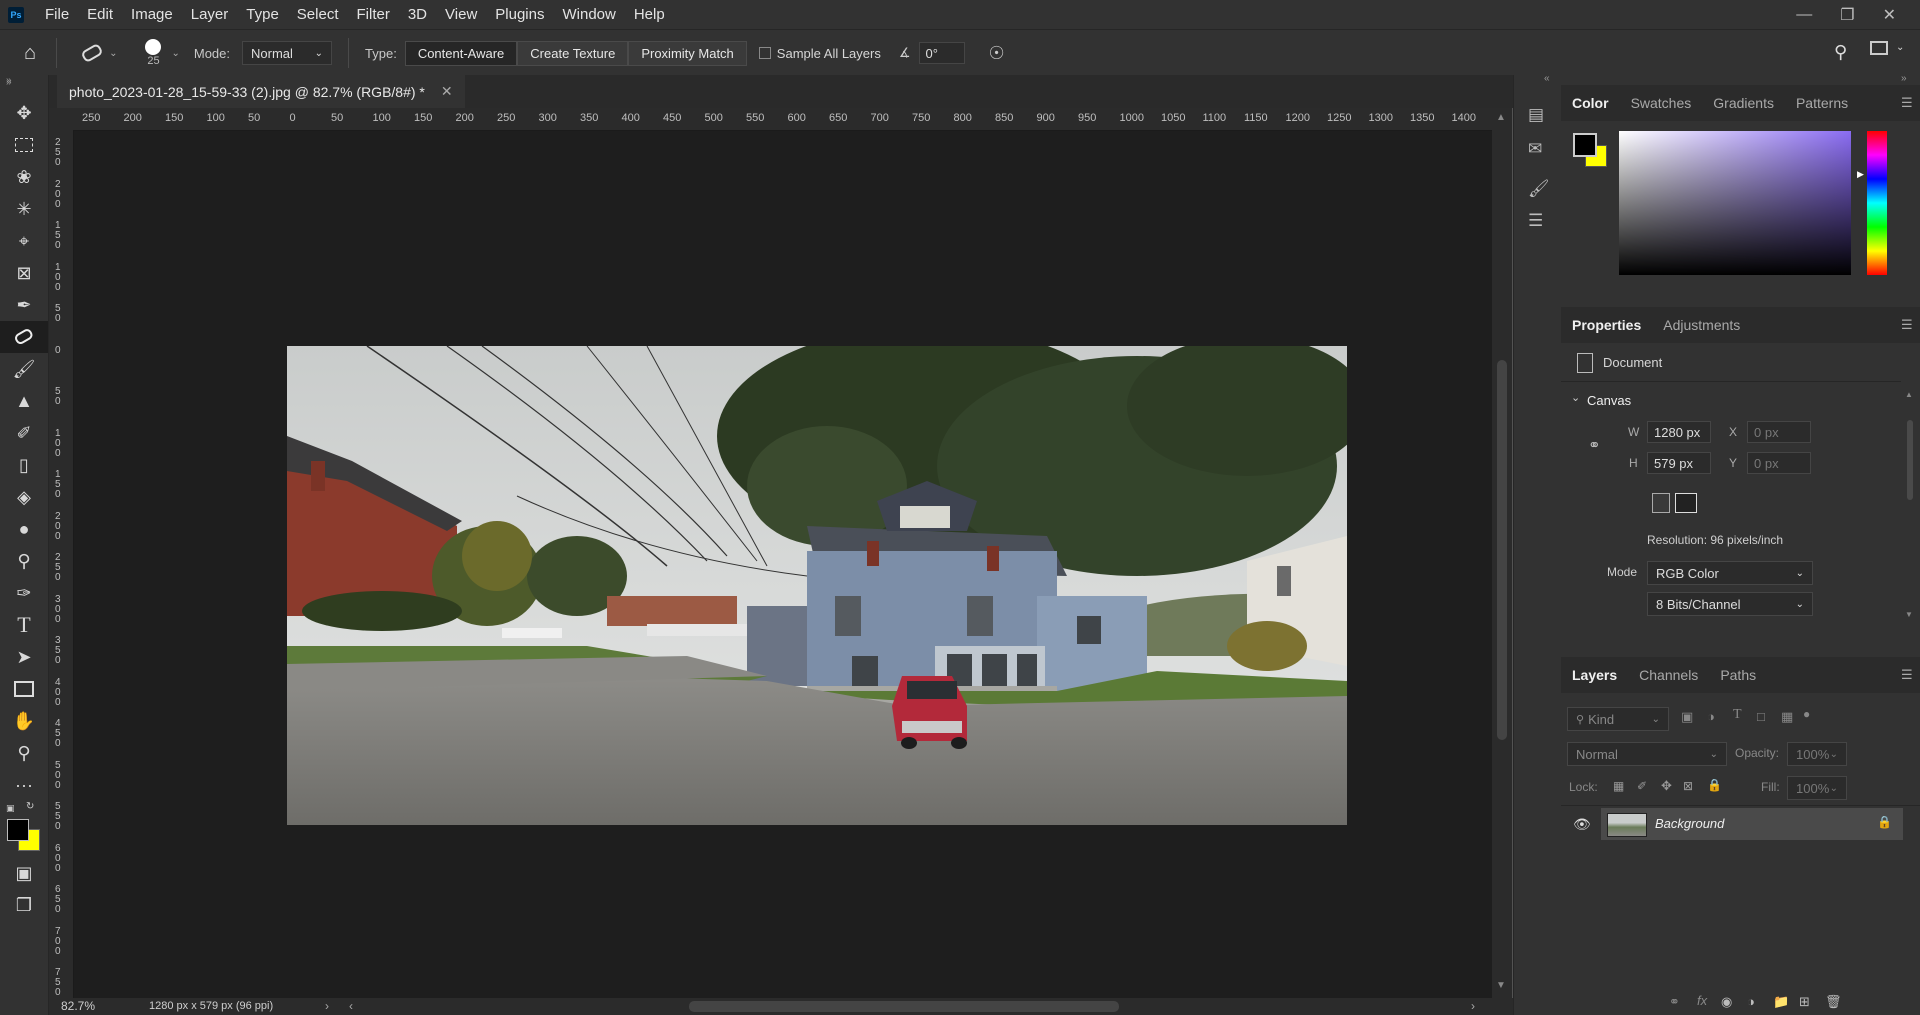 The height and width of the screenshot is (1015, 1920). Describe the element at coordinates (24, 145) in the screenshot. I see `marquee-tool-icon` at that location.